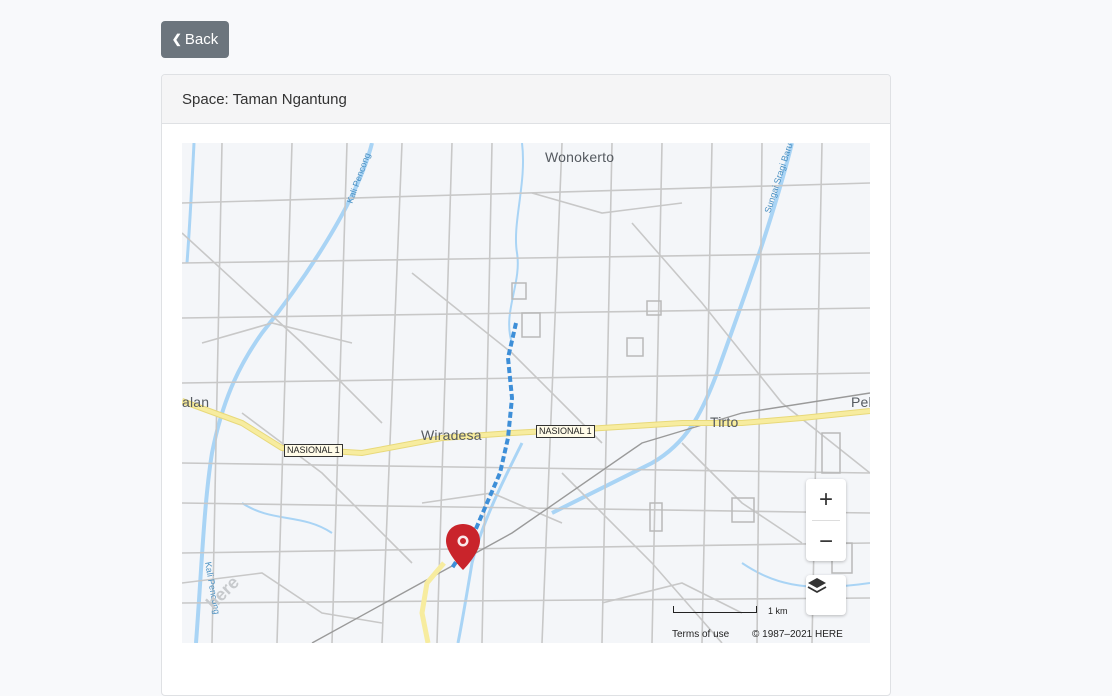  What do you see at coordinates (826, 595) in the screenshot?
I see `layers-button` at bounding box center [826, 595].